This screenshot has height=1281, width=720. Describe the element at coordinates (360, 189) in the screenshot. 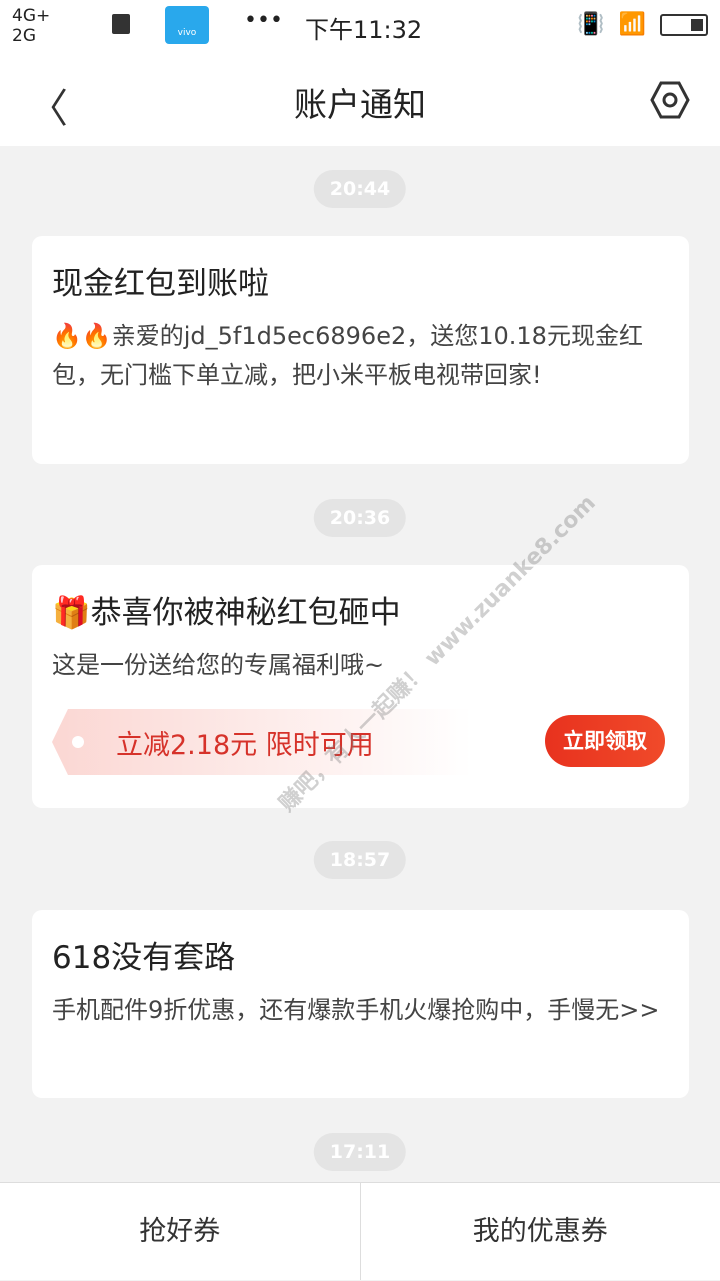

I see `timestamp: 20:44` at that location.